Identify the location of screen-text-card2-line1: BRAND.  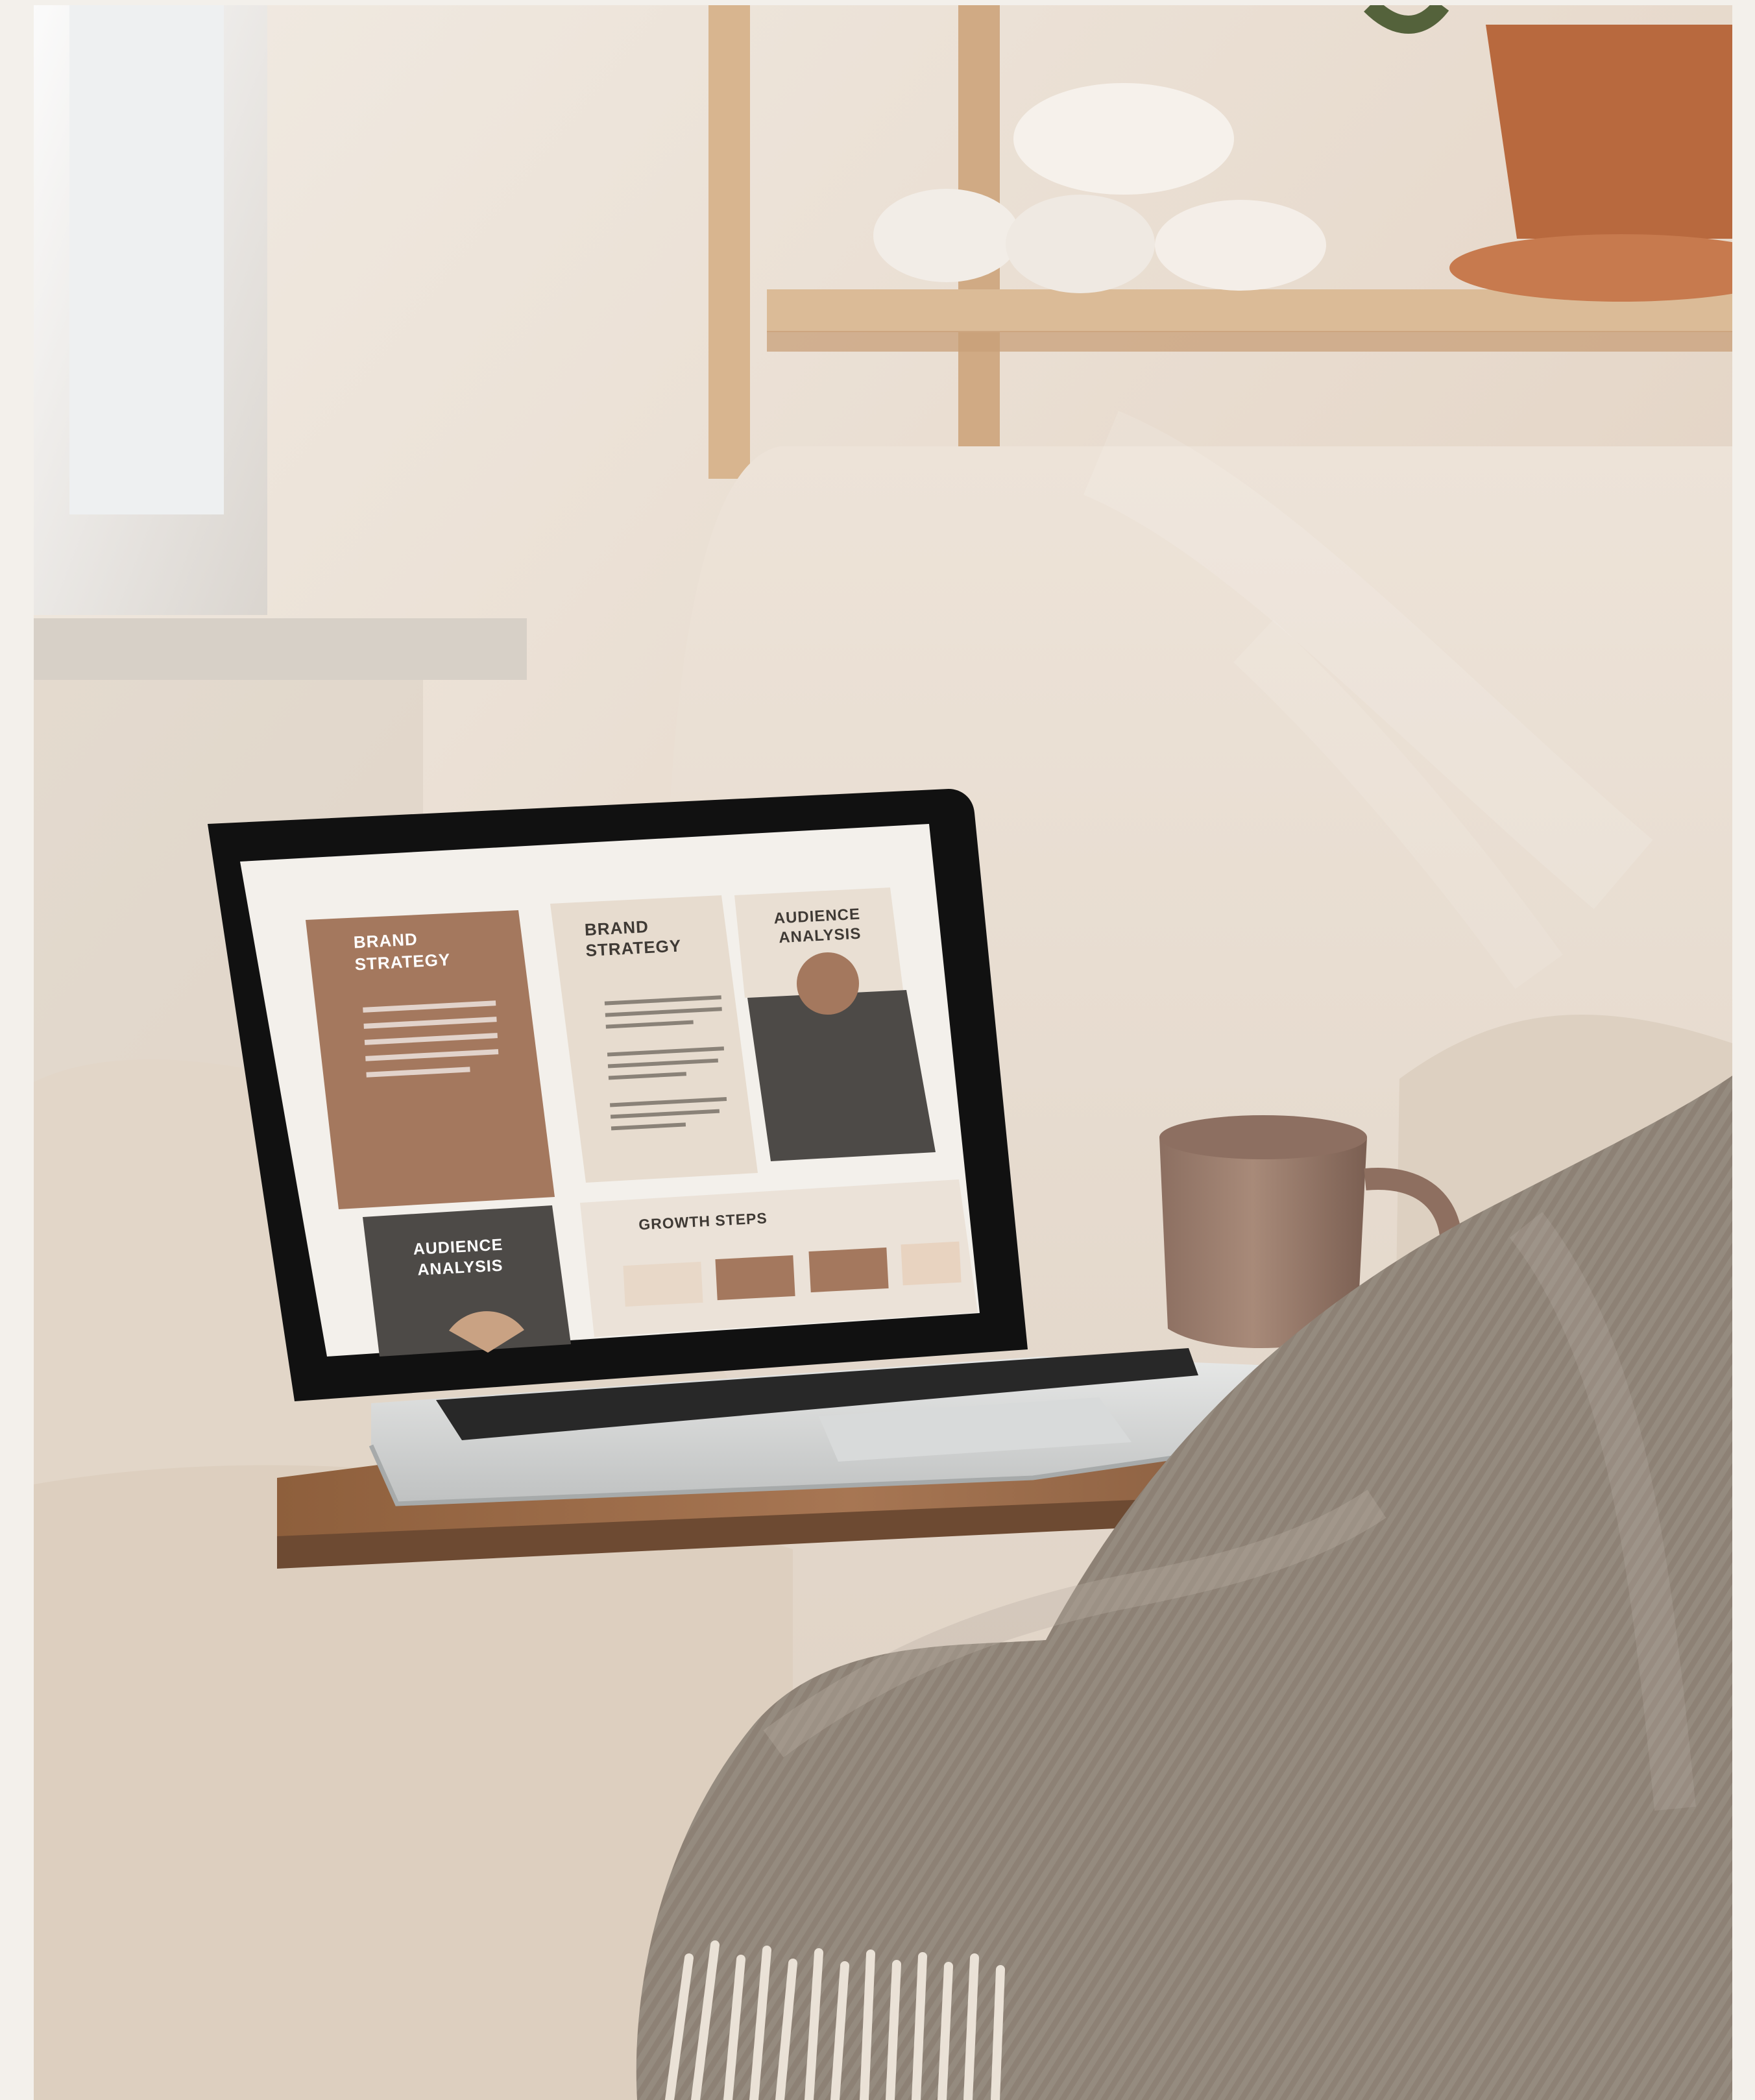
(616, 928).